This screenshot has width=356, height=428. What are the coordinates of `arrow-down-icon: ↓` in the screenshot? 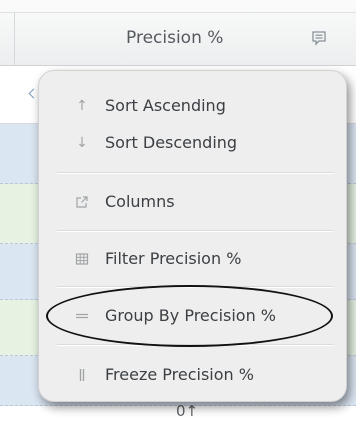 It's located at (82, 143).